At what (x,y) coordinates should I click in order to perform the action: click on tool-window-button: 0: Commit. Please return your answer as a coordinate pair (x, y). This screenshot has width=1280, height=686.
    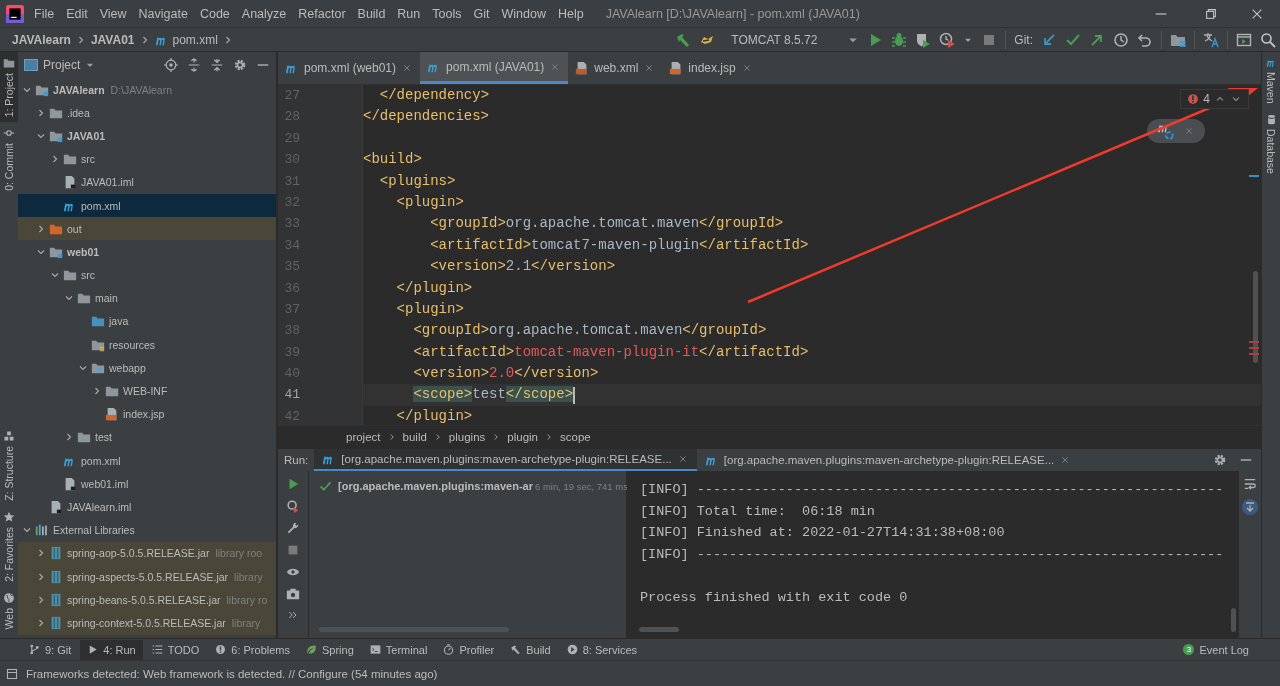
    Looking at the image, I should click on (9, 159).